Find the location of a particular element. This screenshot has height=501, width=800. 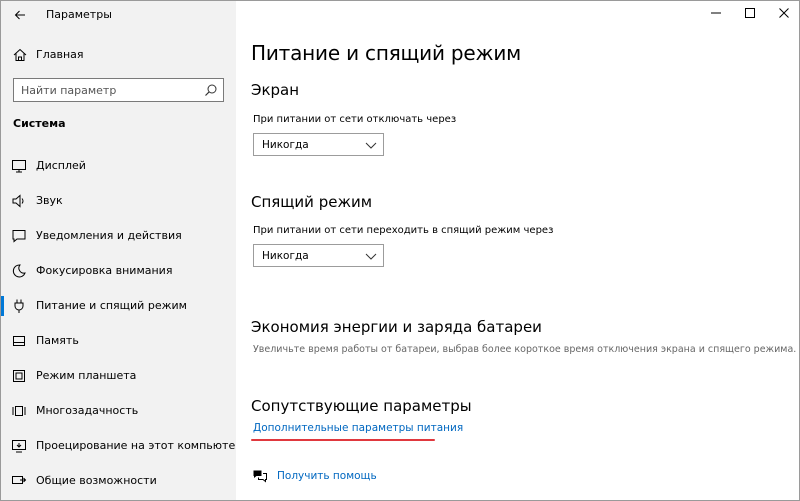

sidebar-item-power-sleep: Питание и спящий режим is located at coordinates (118, 306).